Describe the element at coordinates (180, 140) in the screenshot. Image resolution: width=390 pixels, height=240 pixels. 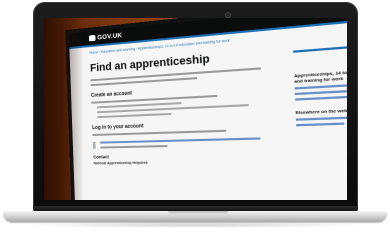
I see `link-line` at that location.